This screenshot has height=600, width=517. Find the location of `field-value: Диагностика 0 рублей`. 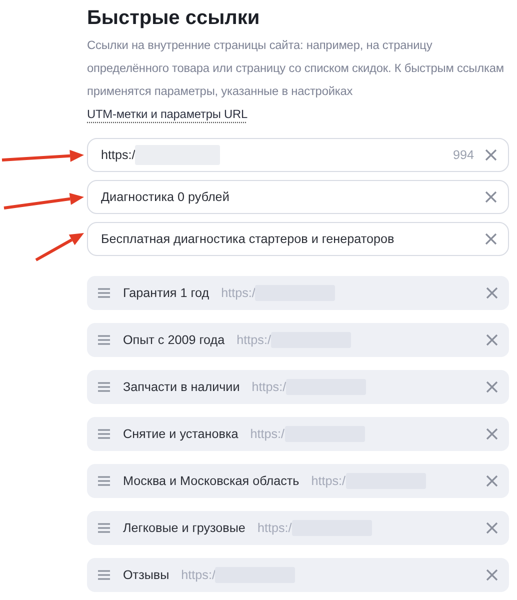

field-value: Диагностика 0 рублей is located at coordinates (165, 197).